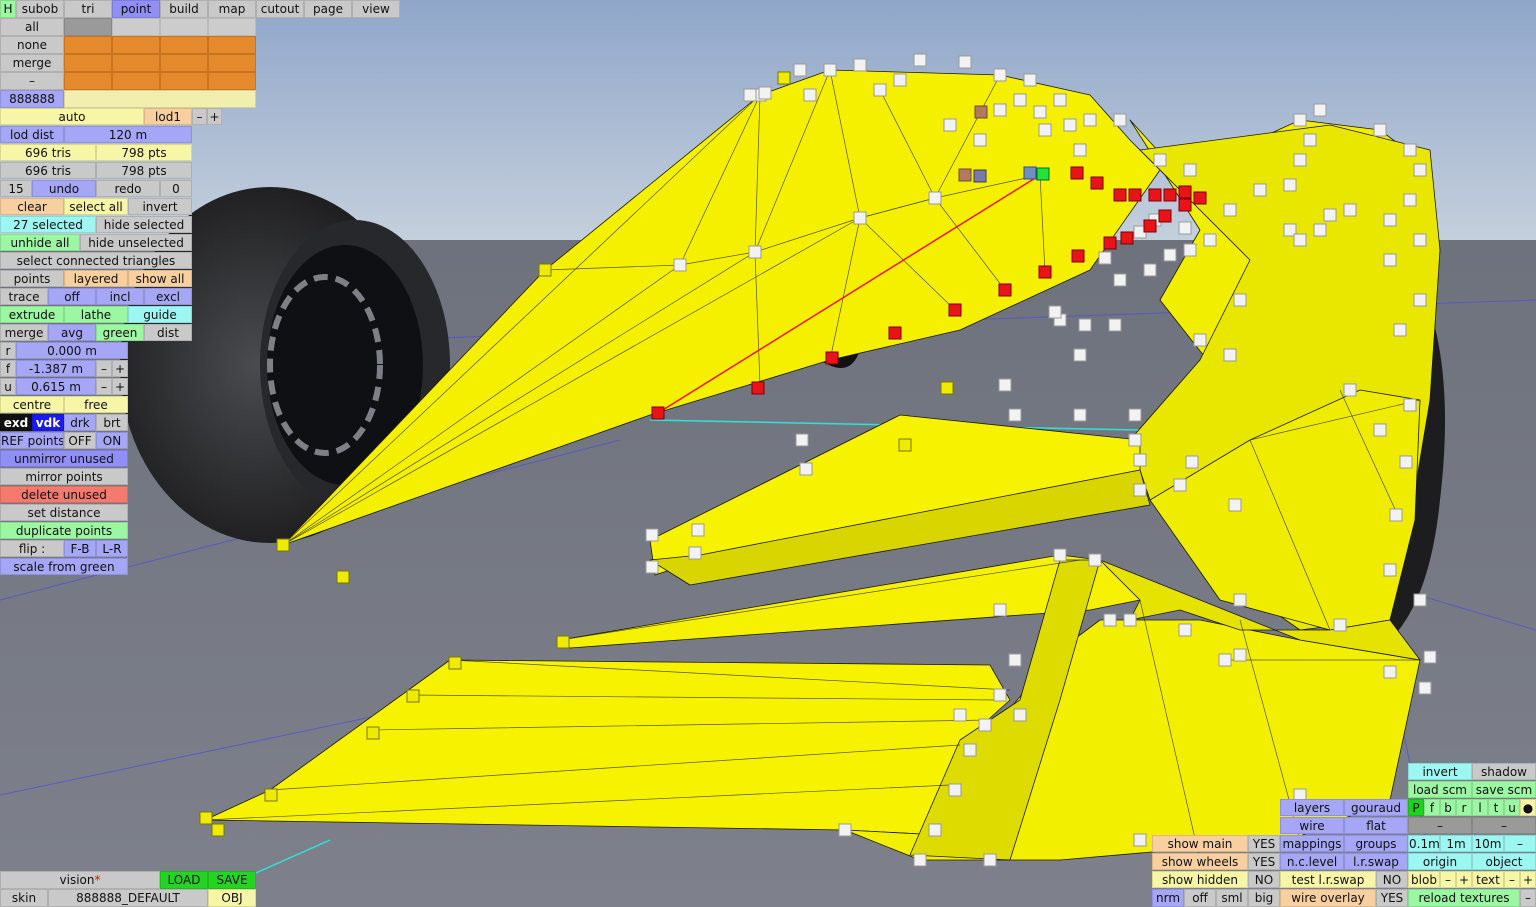  I want to click on load-button: LOAD, so click(184, 880).